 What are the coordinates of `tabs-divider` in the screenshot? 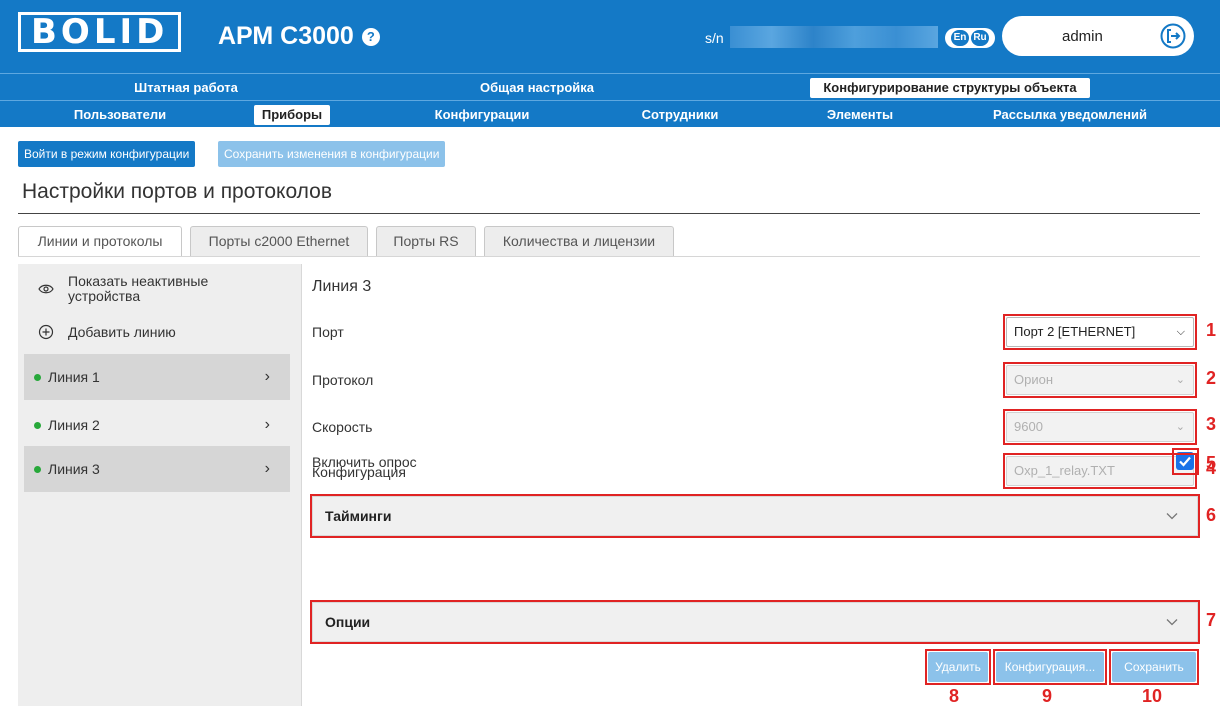 It's located at (609, 256).